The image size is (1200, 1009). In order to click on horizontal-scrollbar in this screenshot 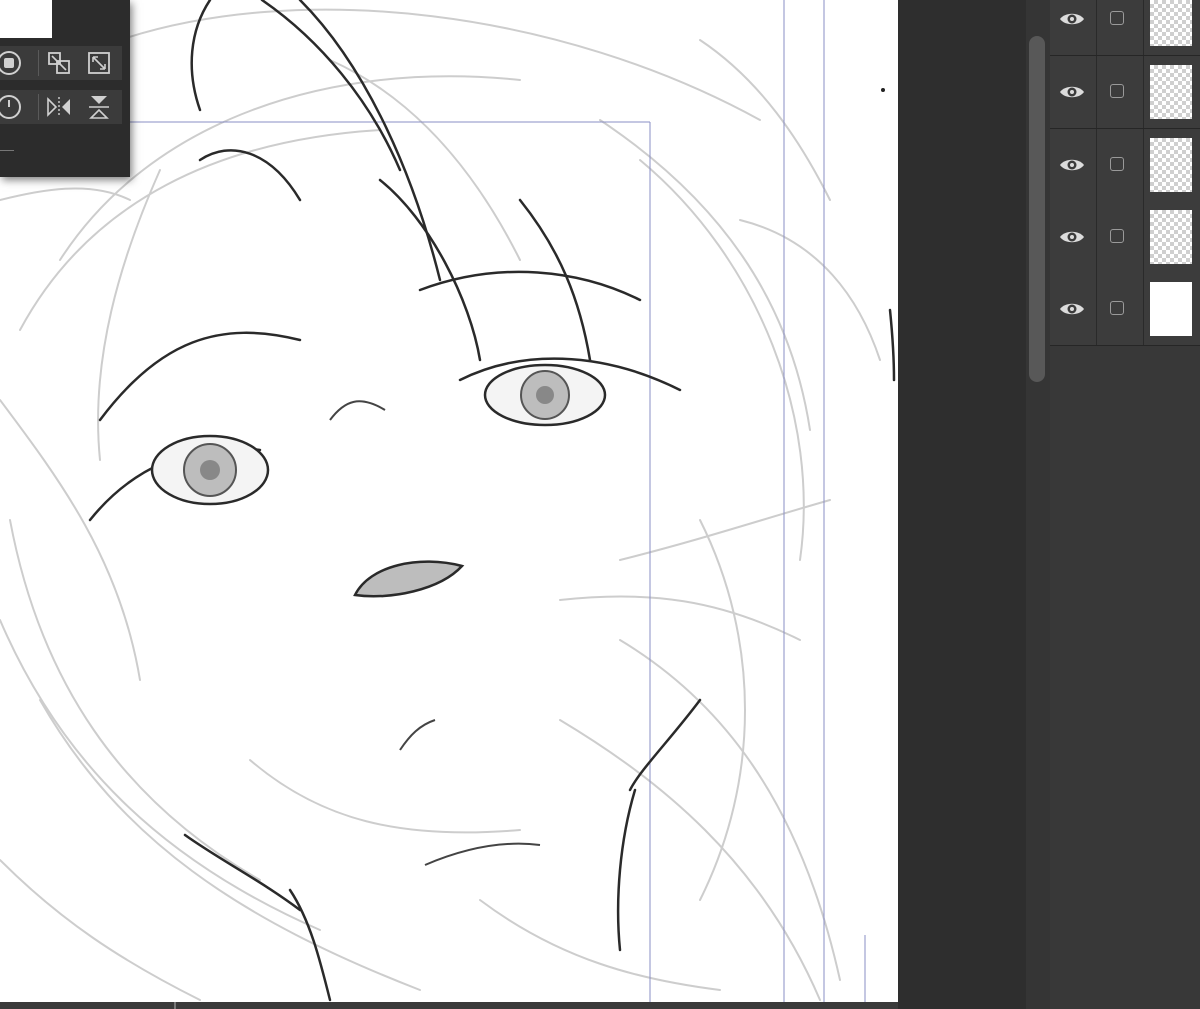, I will do `click(449, 1005)`.